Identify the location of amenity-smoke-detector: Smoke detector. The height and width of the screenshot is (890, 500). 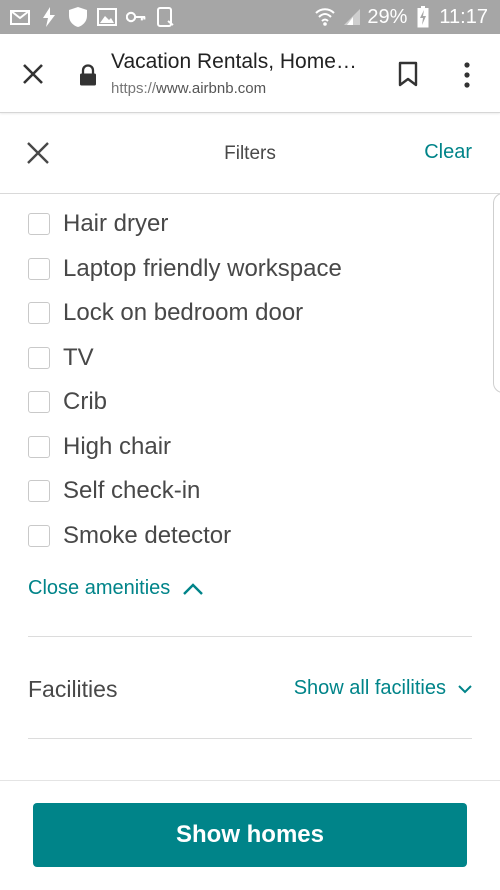
(185, 536).